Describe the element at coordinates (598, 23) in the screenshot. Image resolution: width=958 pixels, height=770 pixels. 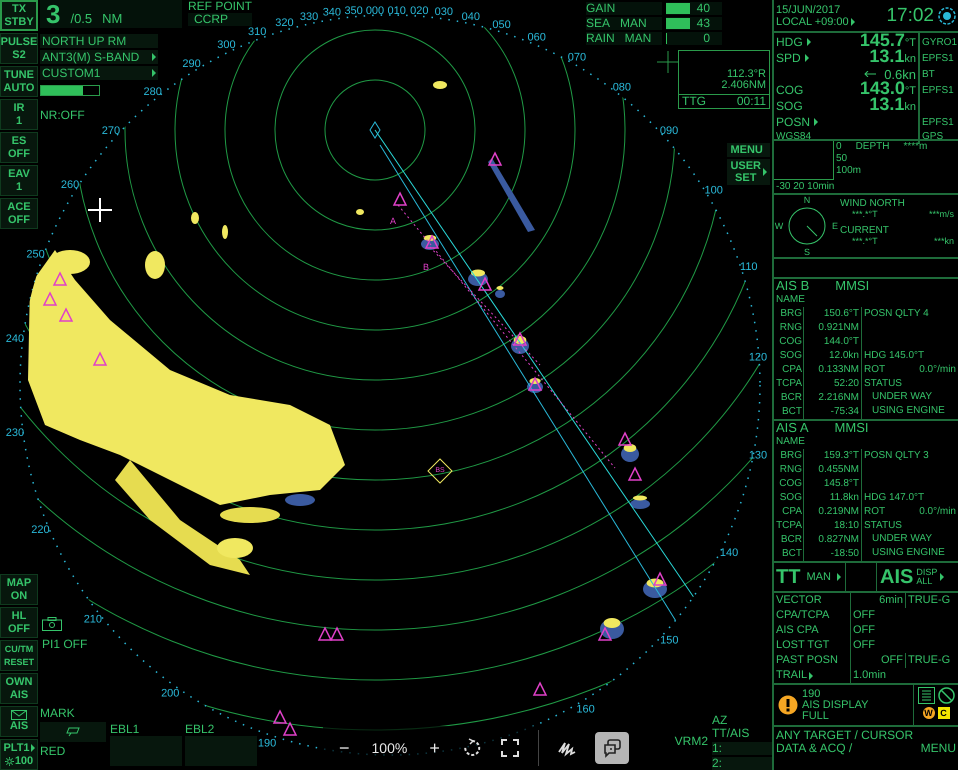
I see `gain-label: SEA` at that location.